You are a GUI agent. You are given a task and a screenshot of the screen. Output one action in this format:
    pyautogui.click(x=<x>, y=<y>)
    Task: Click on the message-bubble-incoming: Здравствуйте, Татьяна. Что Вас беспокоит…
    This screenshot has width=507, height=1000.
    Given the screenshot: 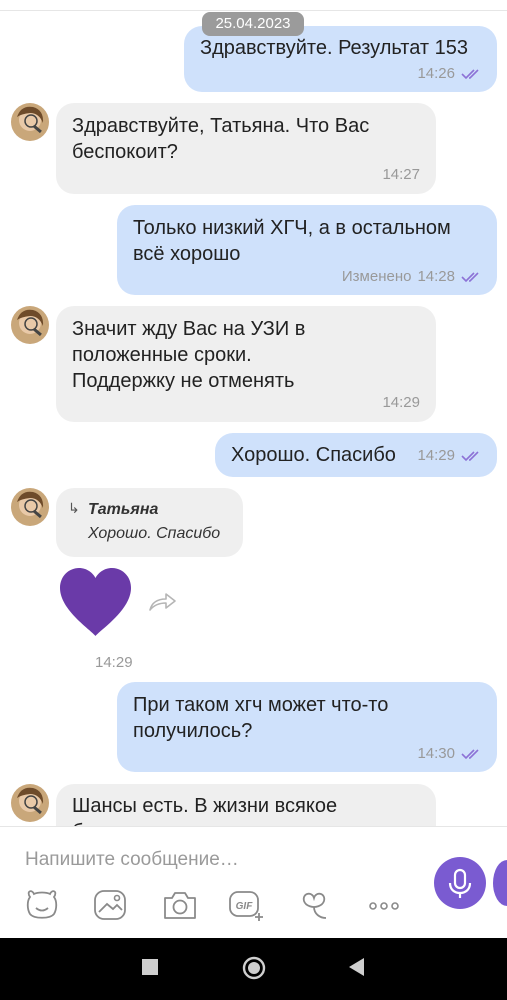 What is the action you would take?
    pyautogui.click(x=246, y=148)
    